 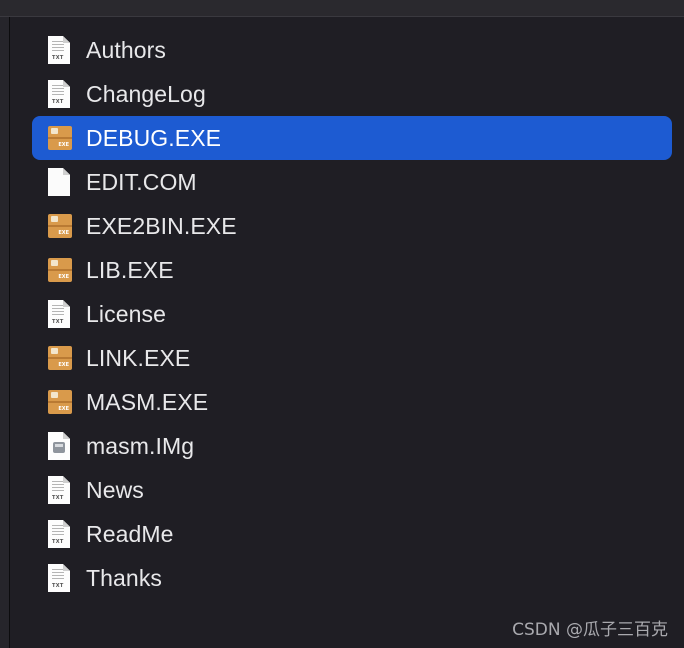 What do you see at coordinates (352, 534) in the screenshot?
I see `file-row: TXT ReadMe` at bounding box center [352, 534].